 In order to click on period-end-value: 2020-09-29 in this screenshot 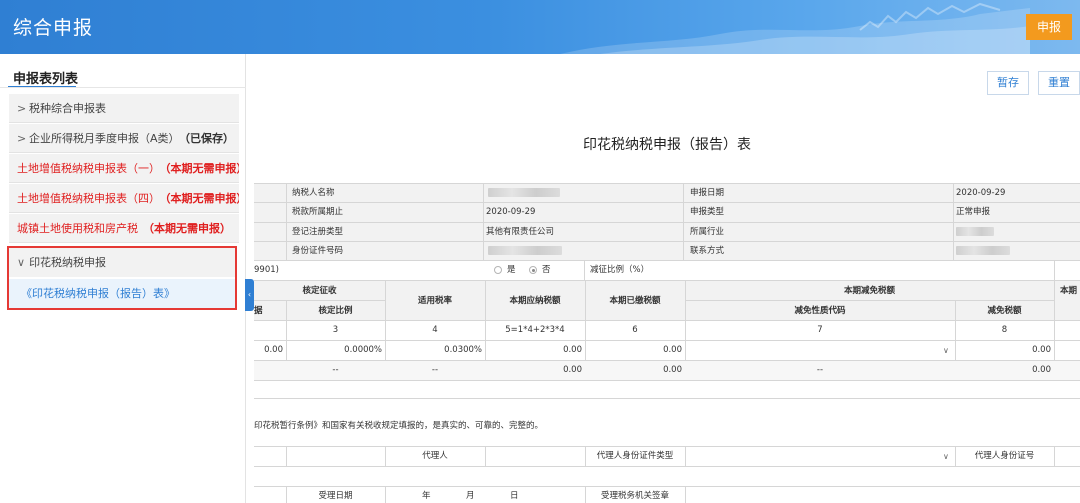, I will do `click(511, 212)`.